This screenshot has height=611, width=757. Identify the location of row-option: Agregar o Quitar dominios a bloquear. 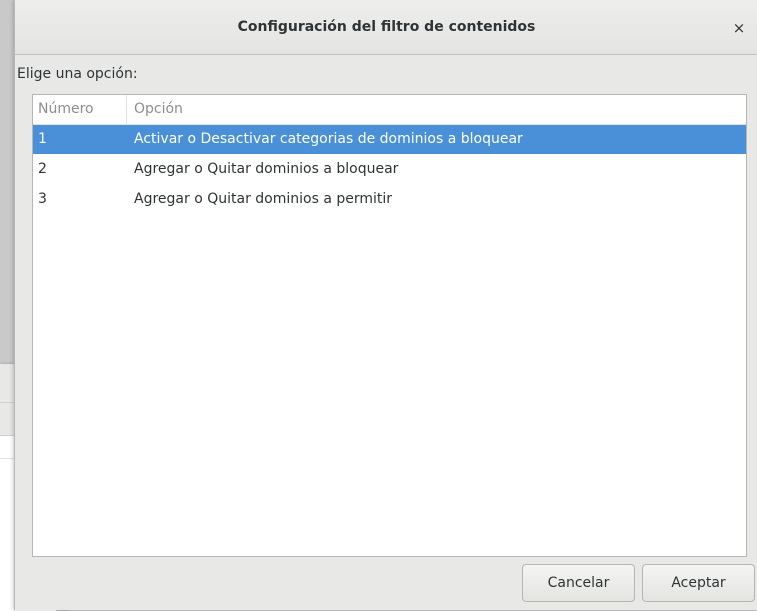
(266, 169).